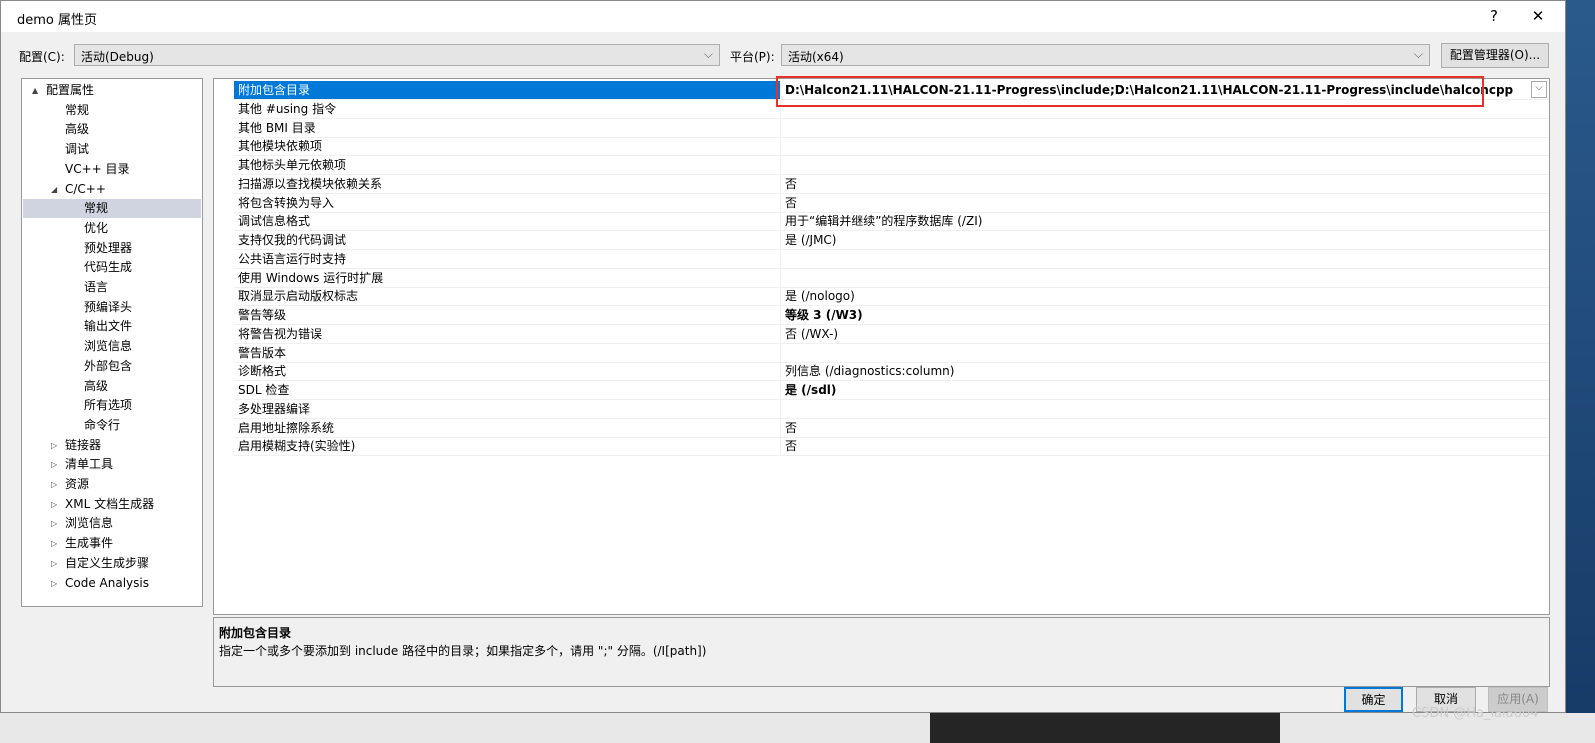 The height and width of the screenshot is (743, 1595). I want to click on property-row: 支持仅我的代码调试 是 (/JMC), so click(891, 240).